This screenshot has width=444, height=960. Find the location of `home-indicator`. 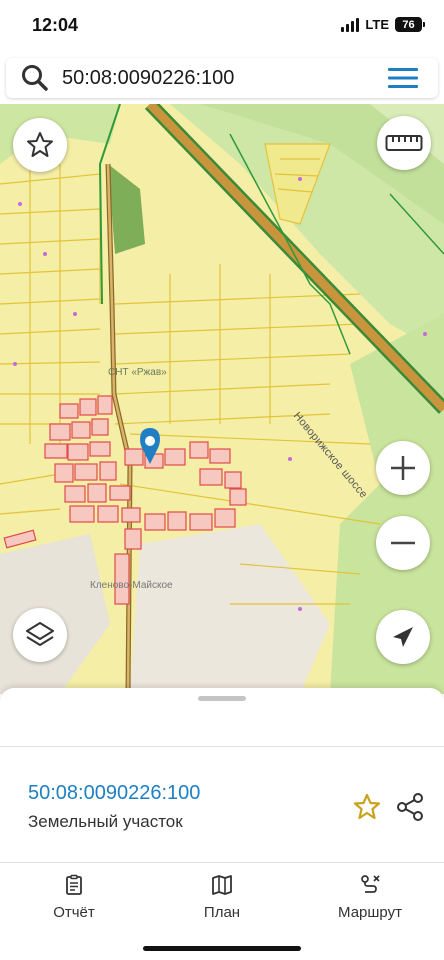

home-indicator is located at coordinates (222, 948).